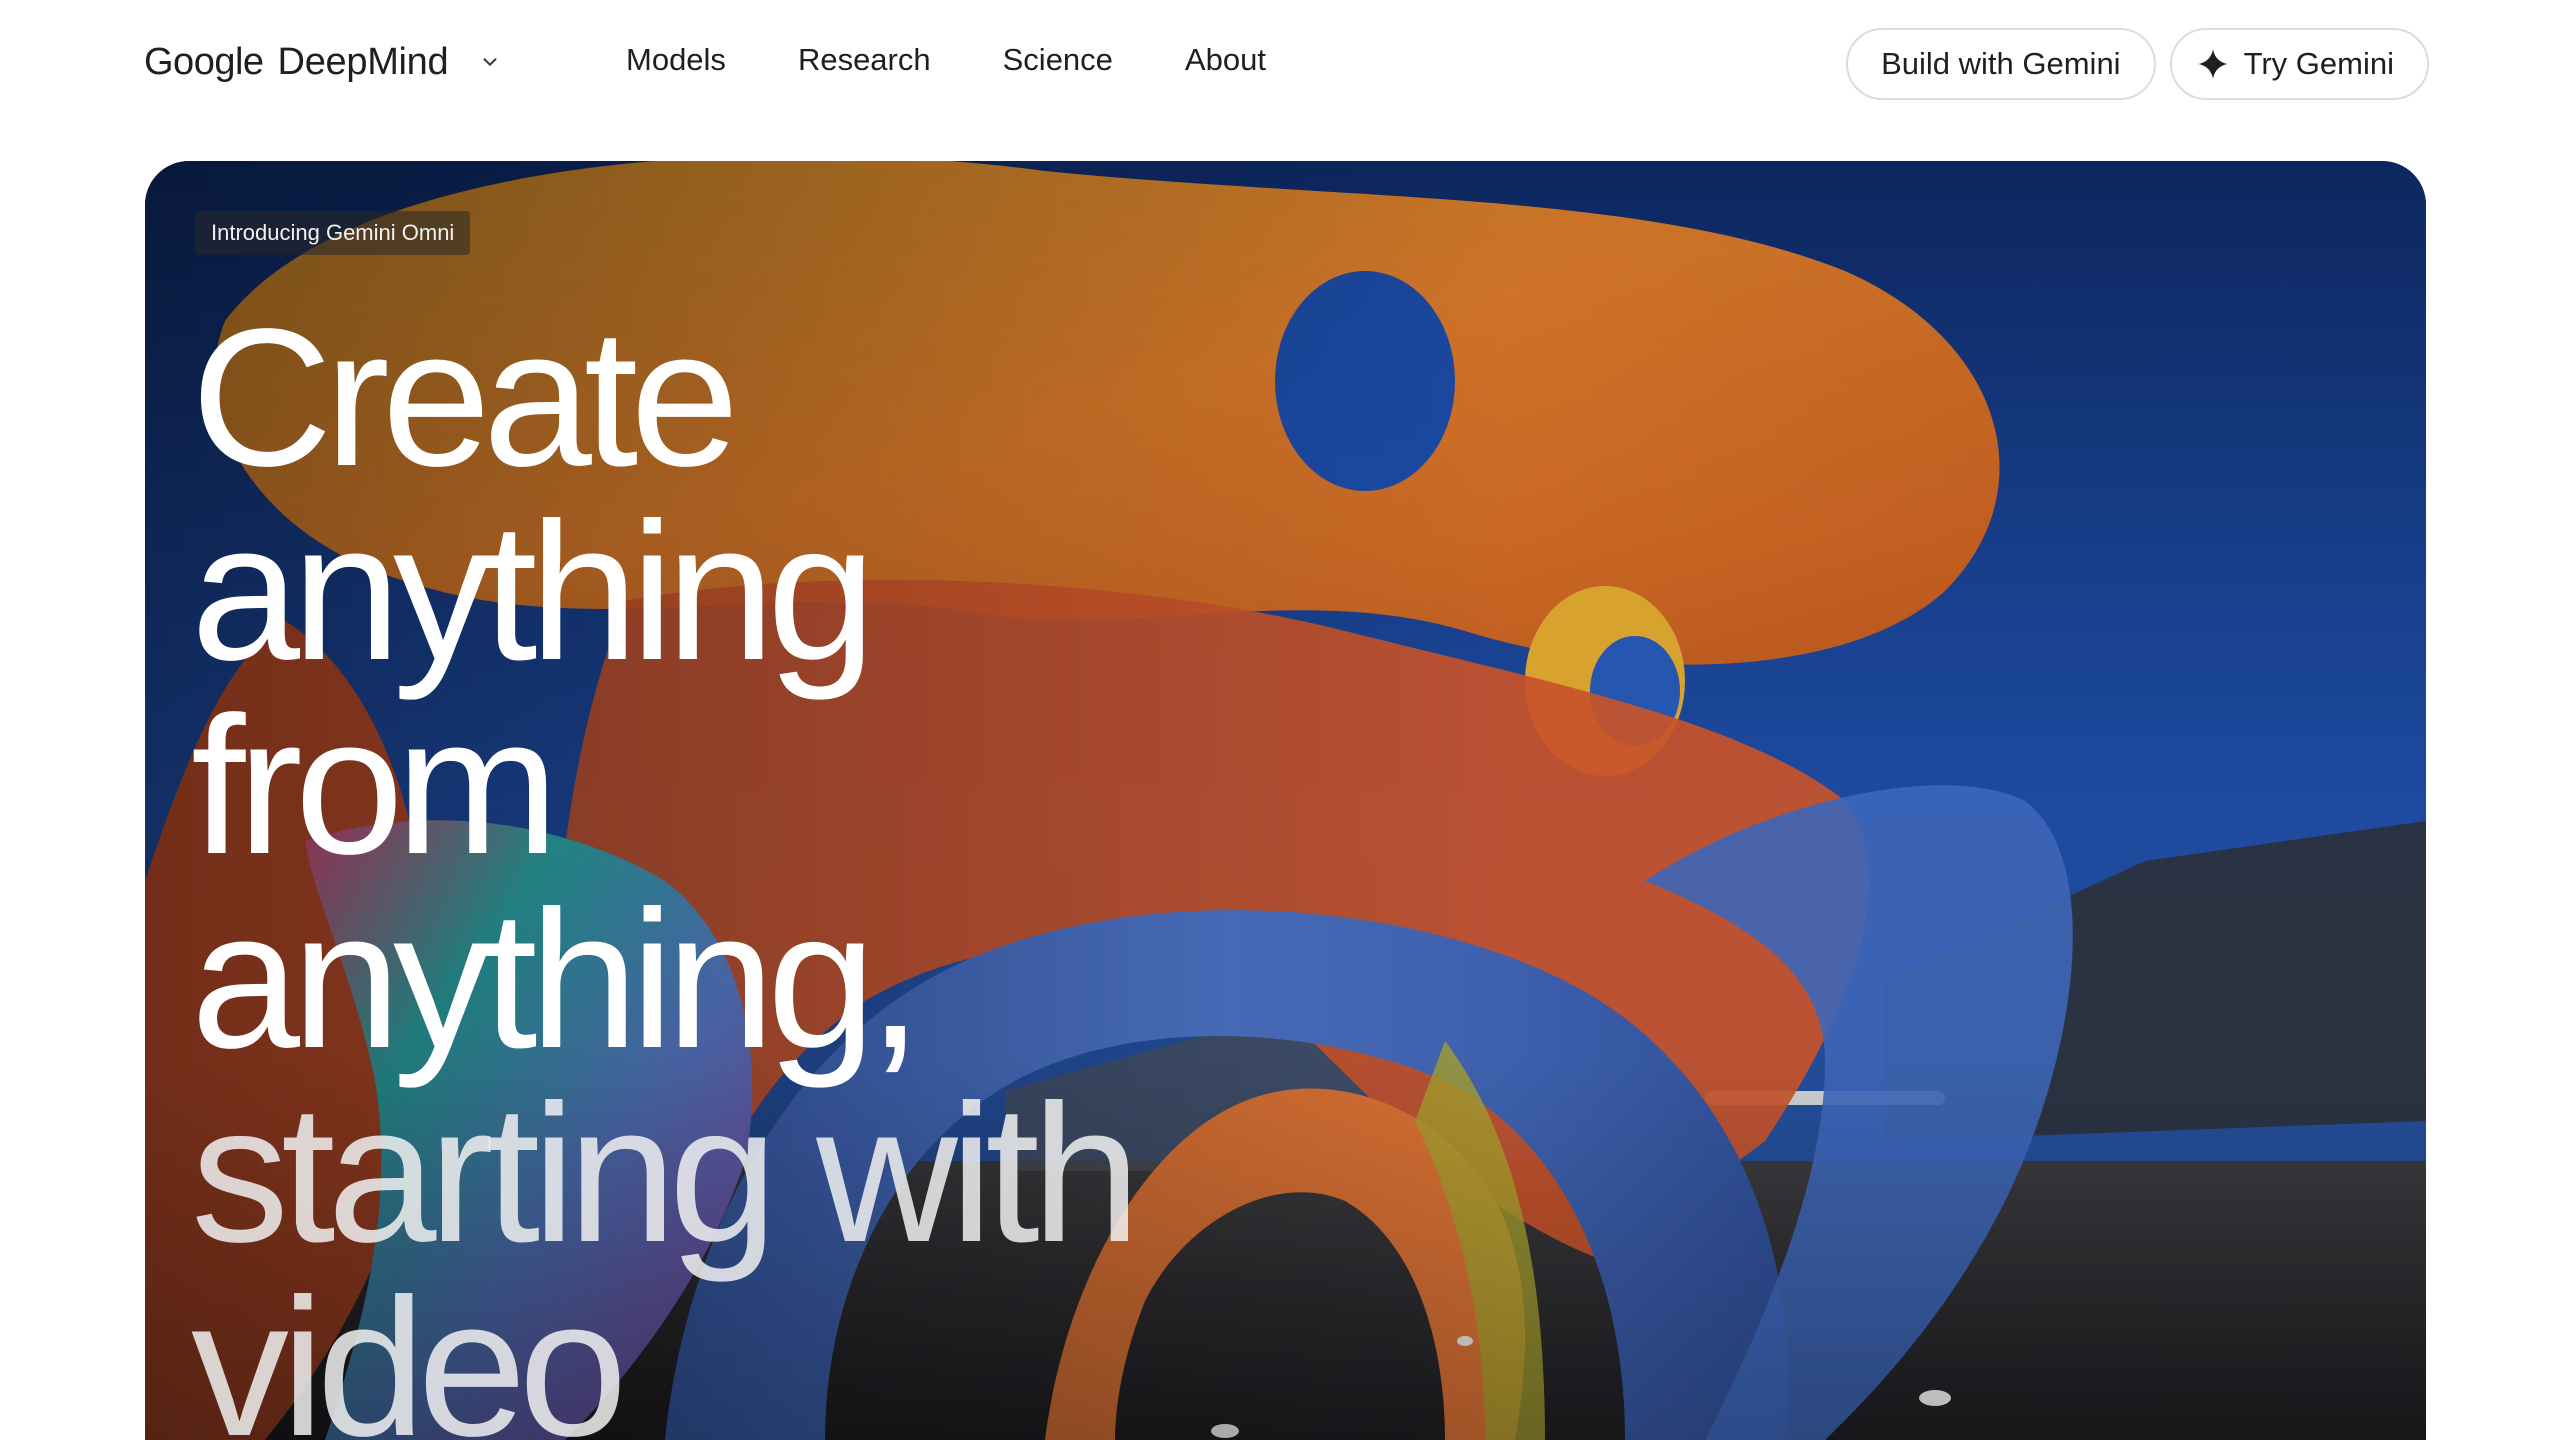 The image size is (2560, 1440). I want to click on chevron-down-icon, so click(490, 62).